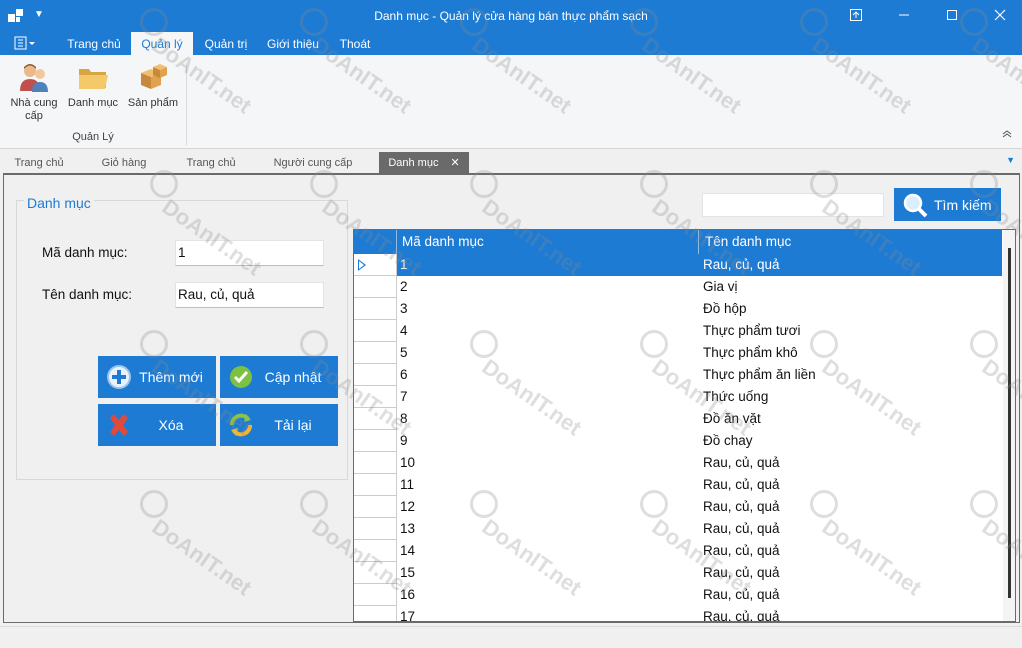  What do you see at coordinates (678, 353) in the screenshot?
I see `table-row: 5 Thực phẩm khô` at bounding box center [678, 353].